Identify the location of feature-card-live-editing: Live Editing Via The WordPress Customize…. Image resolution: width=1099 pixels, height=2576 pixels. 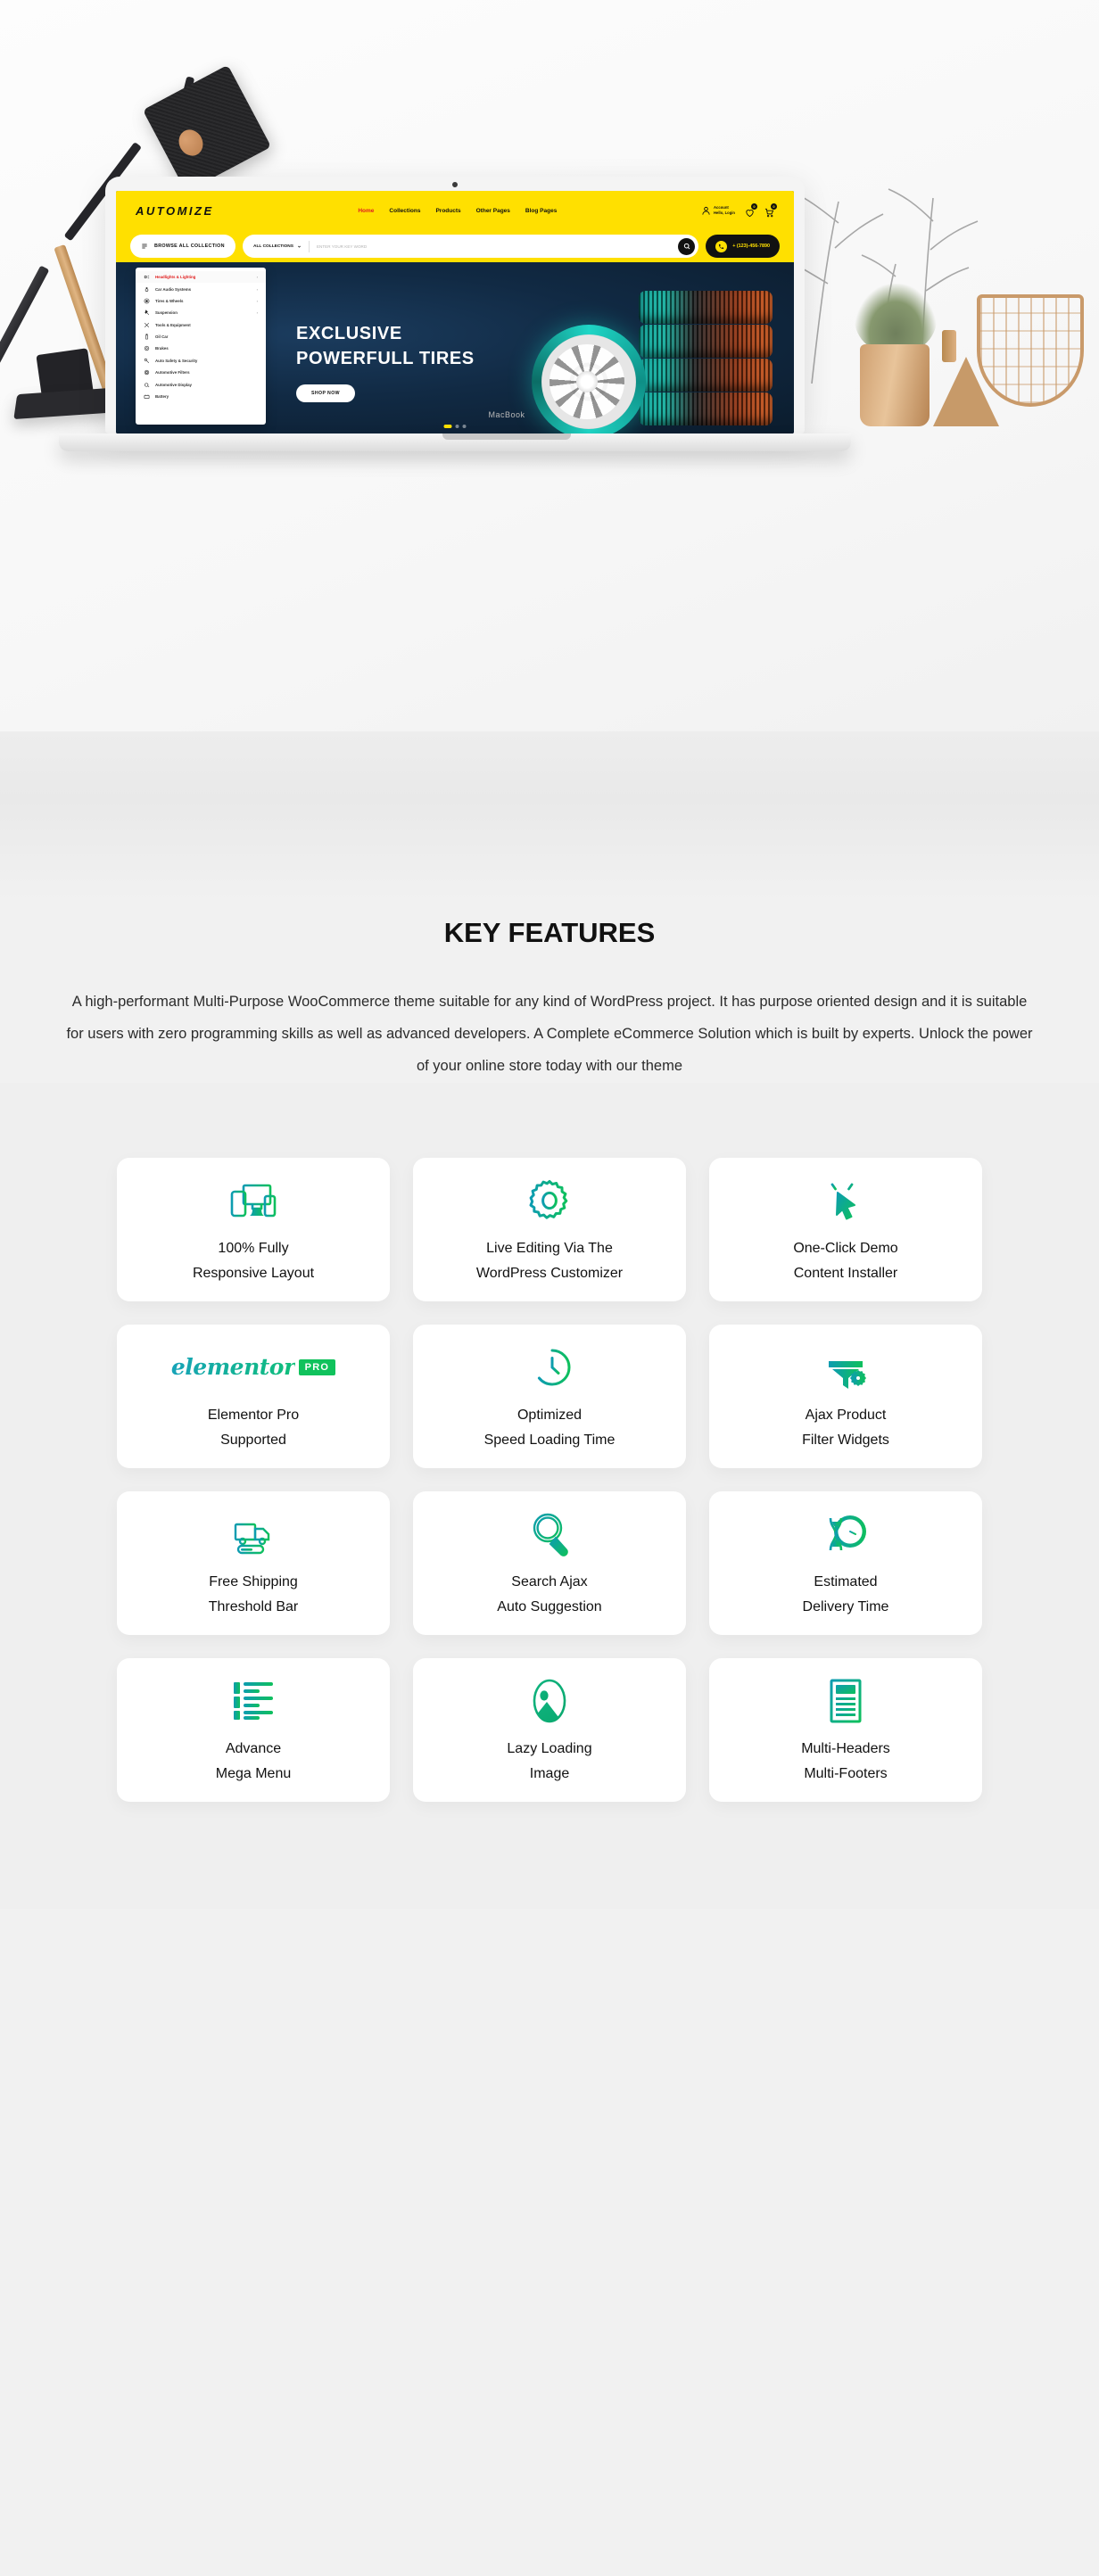
(549, 1229).